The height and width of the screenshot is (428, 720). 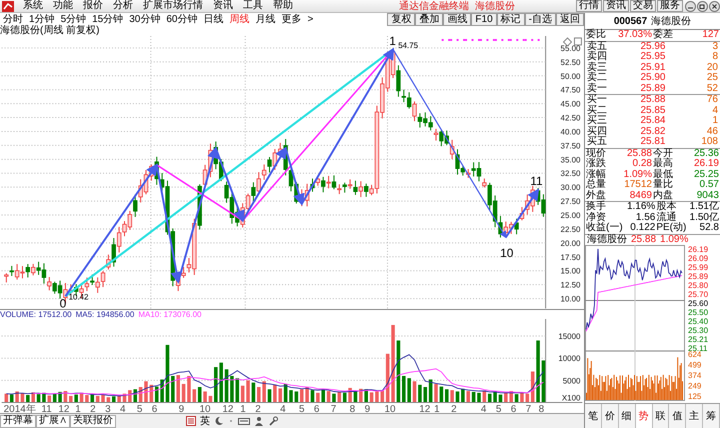 What do you see at coordinates (408, 45) in the screenshot?
I see `price-label: 54.75` at bounding box center [408, 45].